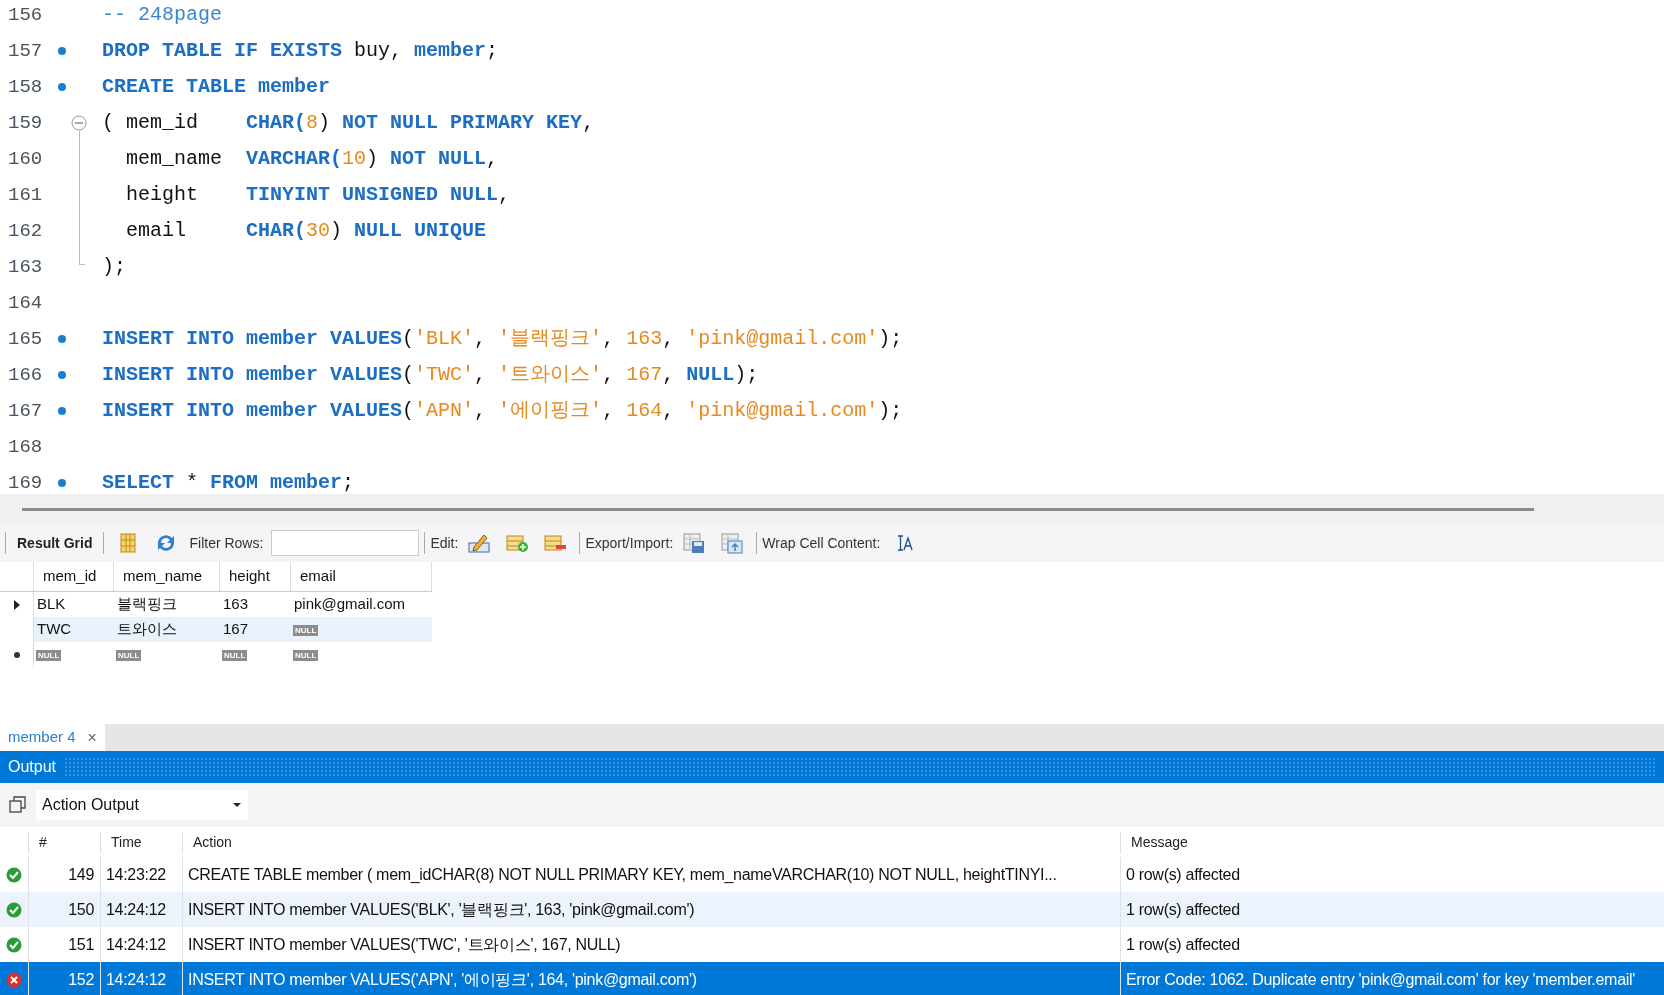 This screenshot has width=1664, height=995. What do you see at coordinates (81, 909) in the screenshot?
I see `row-number: 150` at bounding box center [81, 909].